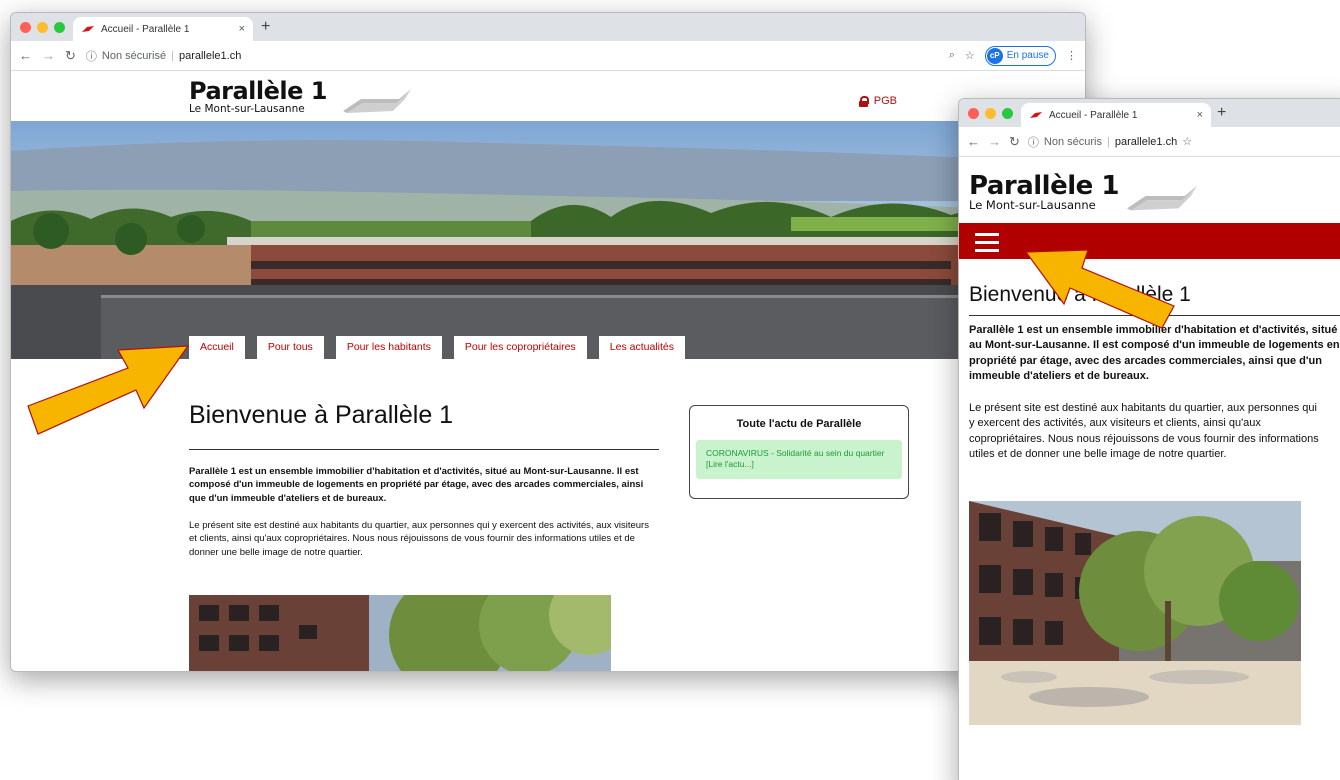 This screenshot has width=1340, height=780. Describe the element at coordinates (25, 55) in the screenshot. I see `back-icon: ←` at that location.